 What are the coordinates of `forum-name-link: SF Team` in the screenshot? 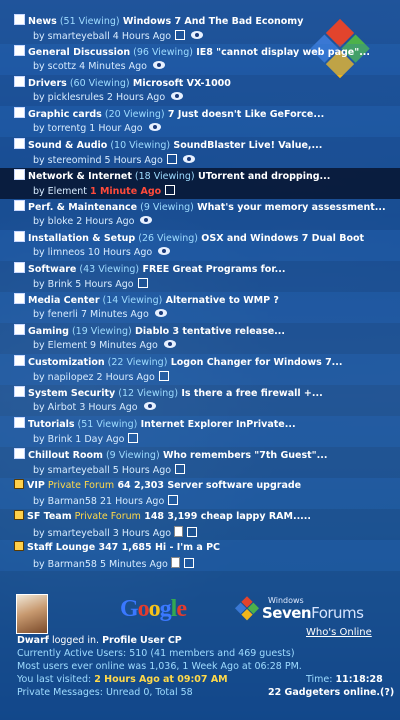 It's located at (49, 516).